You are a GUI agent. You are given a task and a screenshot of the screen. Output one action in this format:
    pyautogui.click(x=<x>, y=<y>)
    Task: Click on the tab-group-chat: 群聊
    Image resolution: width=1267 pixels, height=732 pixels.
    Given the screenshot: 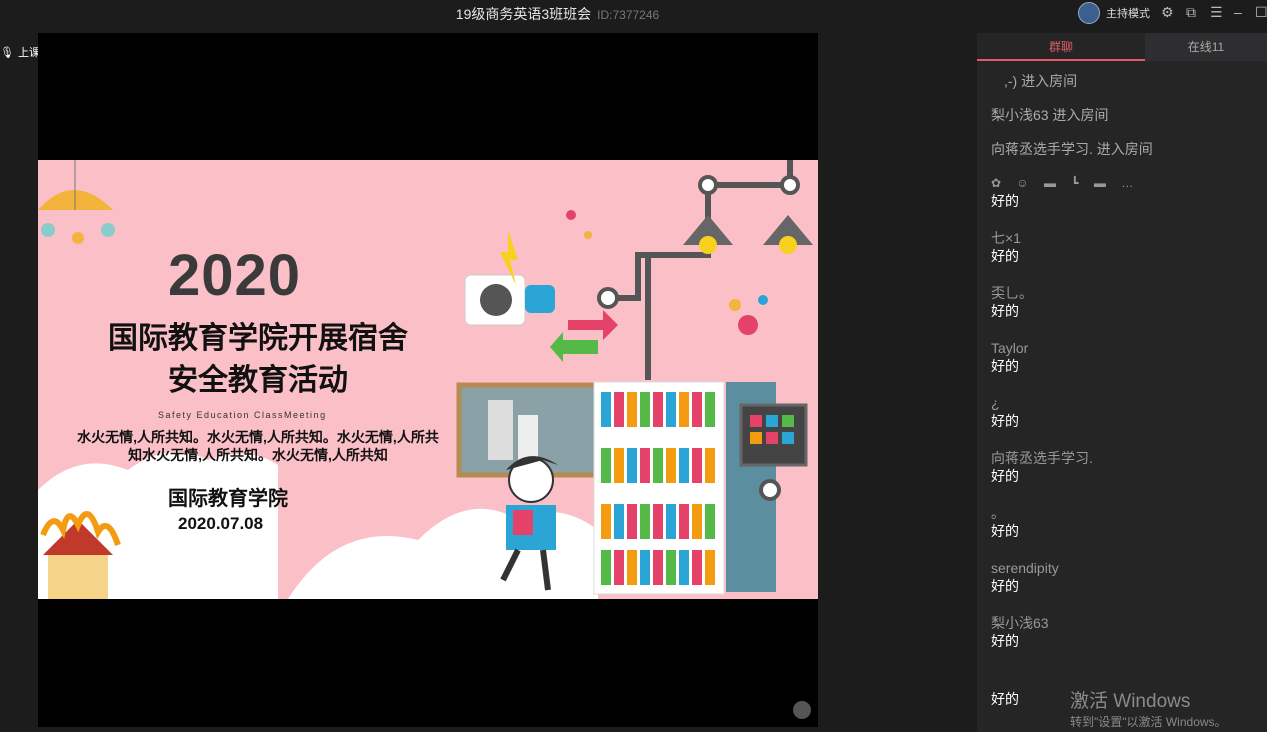 What is the action you would take?
    pyautogui.click(x=1061, y=47)
    